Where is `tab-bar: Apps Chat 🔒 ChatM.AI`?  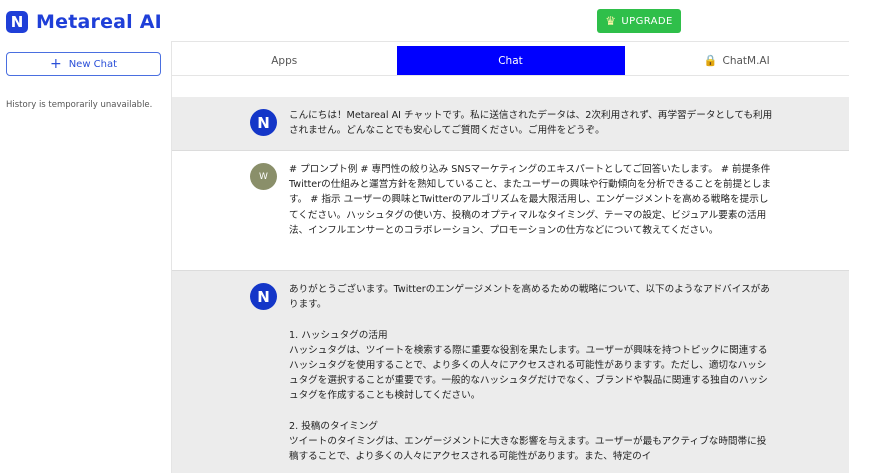 tab-bar: Apps Chat 🔒 ChatM.AI is located at coordinates (510, 60).